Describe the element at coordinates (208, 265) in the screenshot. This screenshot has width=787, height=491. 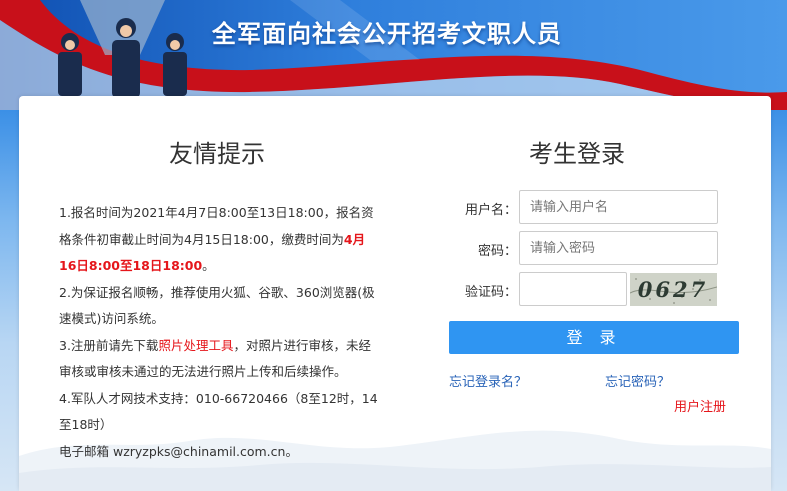
I see `notice-item-1-suffix: 。` at that location.